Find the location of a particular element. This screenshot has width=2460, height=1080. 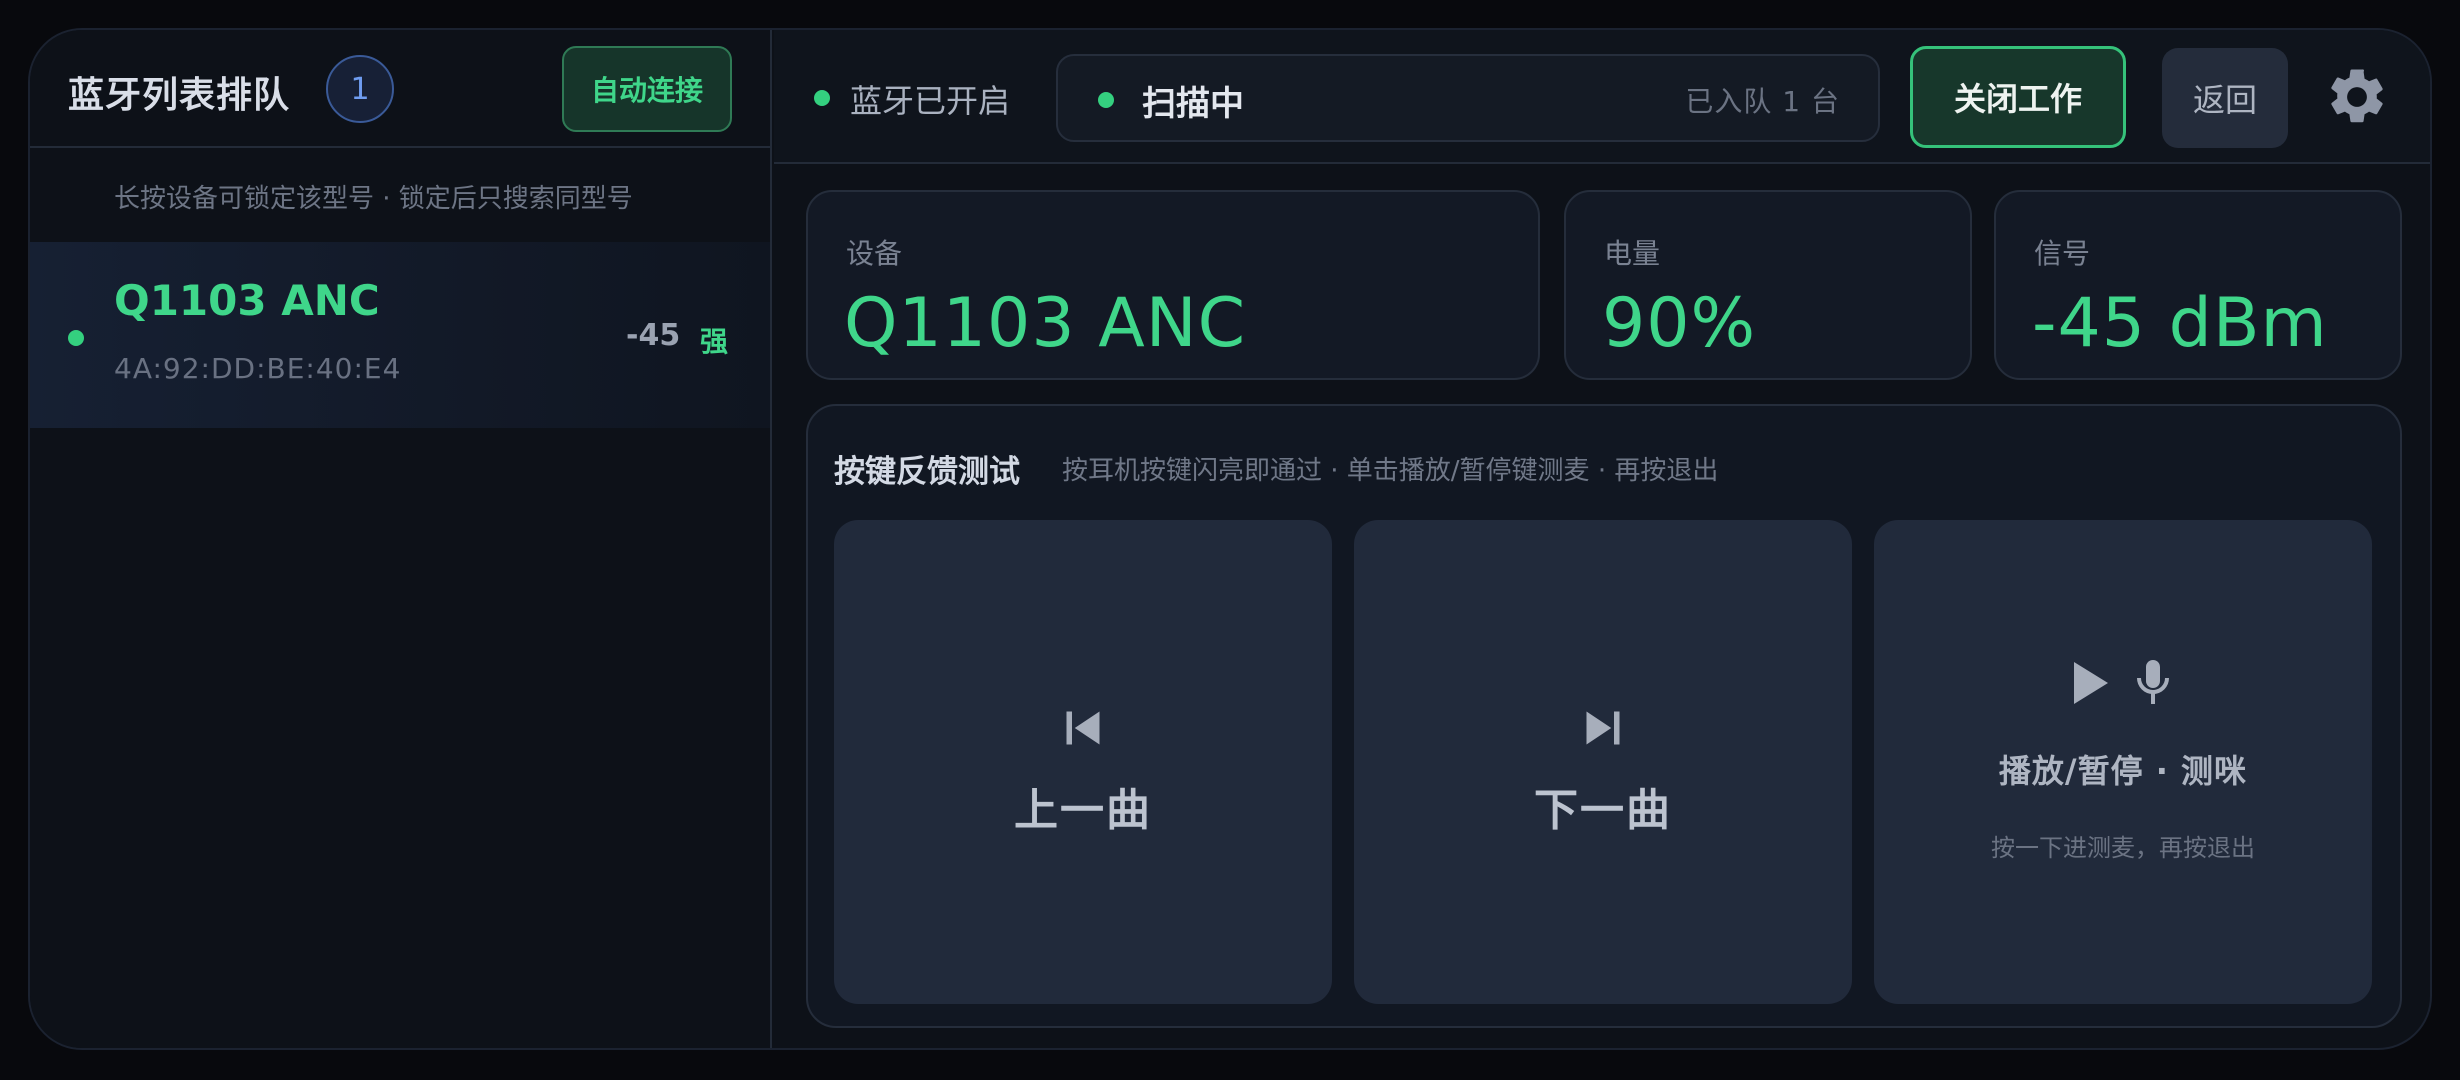

device-card-value: Q1103 ANC is located at coordinates (1045, 323).